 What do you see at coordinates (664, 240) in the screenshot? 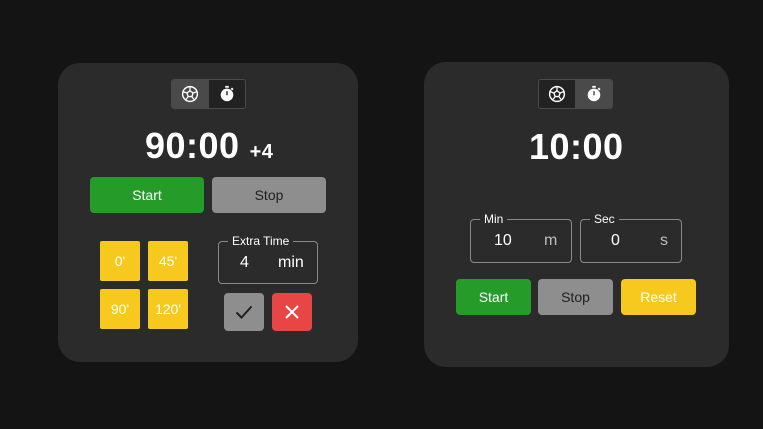
I see `seconds-unit: s` at bounding box center [664, 240].